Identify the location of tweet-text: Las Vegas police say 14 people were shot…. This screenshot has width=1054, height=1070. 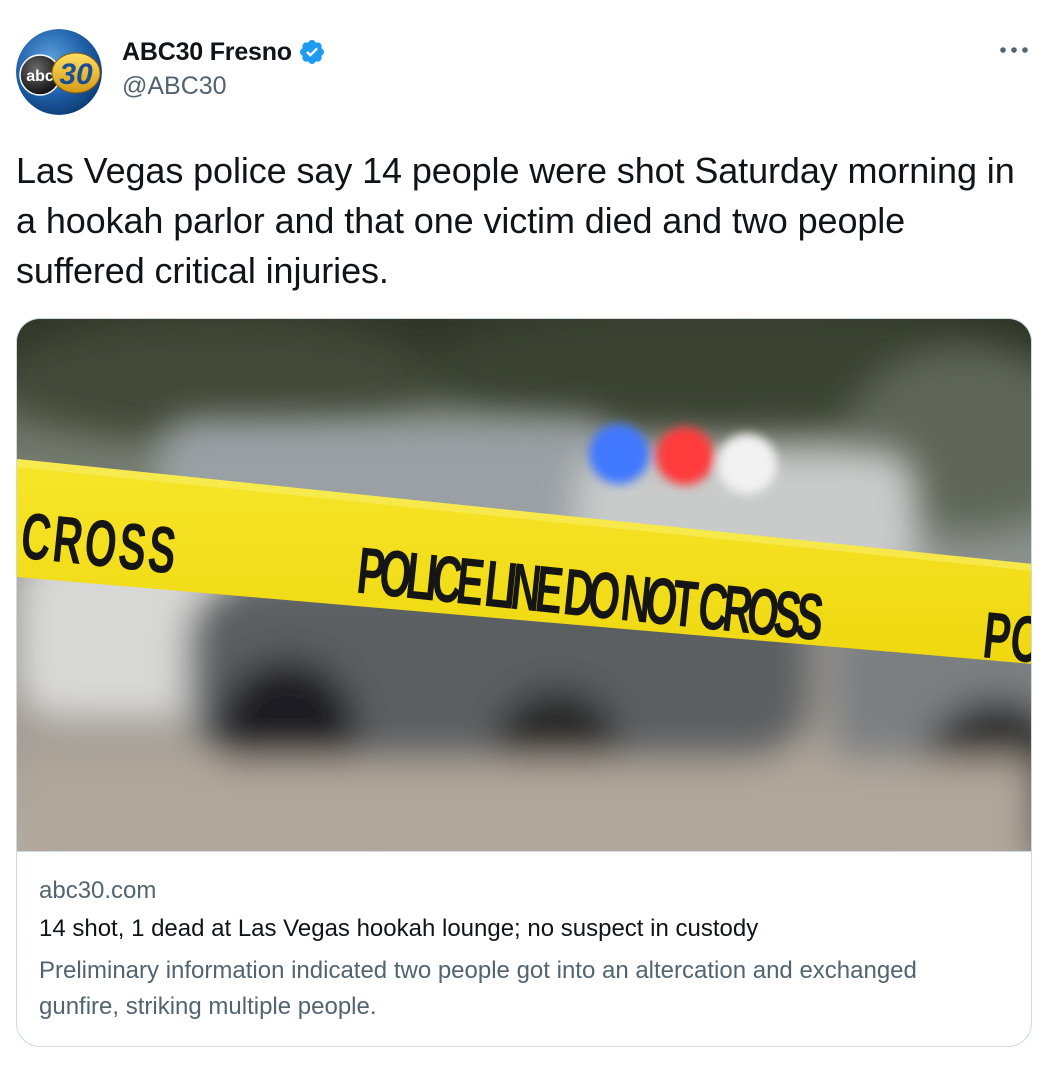
(515, 220).